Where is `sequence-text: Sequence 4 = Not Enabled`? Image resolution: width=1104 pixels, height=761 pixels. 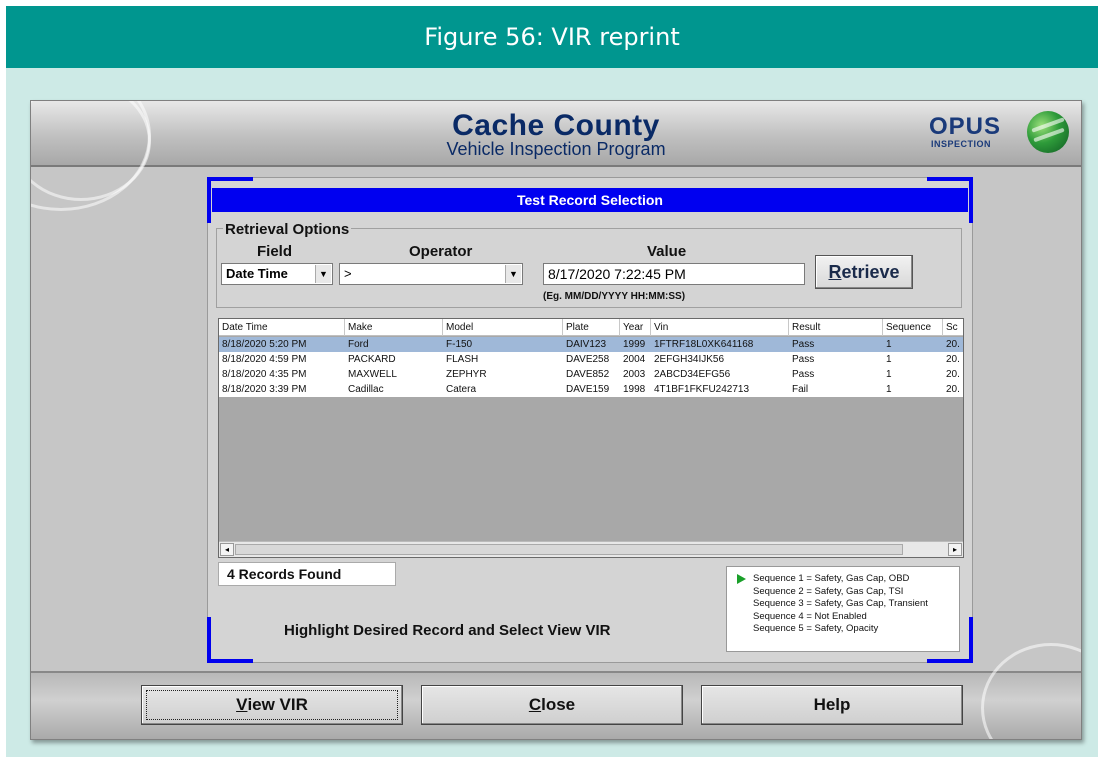 sequence-text: Sequence 4 = Not Enabled is located at coordinates (810, 616).